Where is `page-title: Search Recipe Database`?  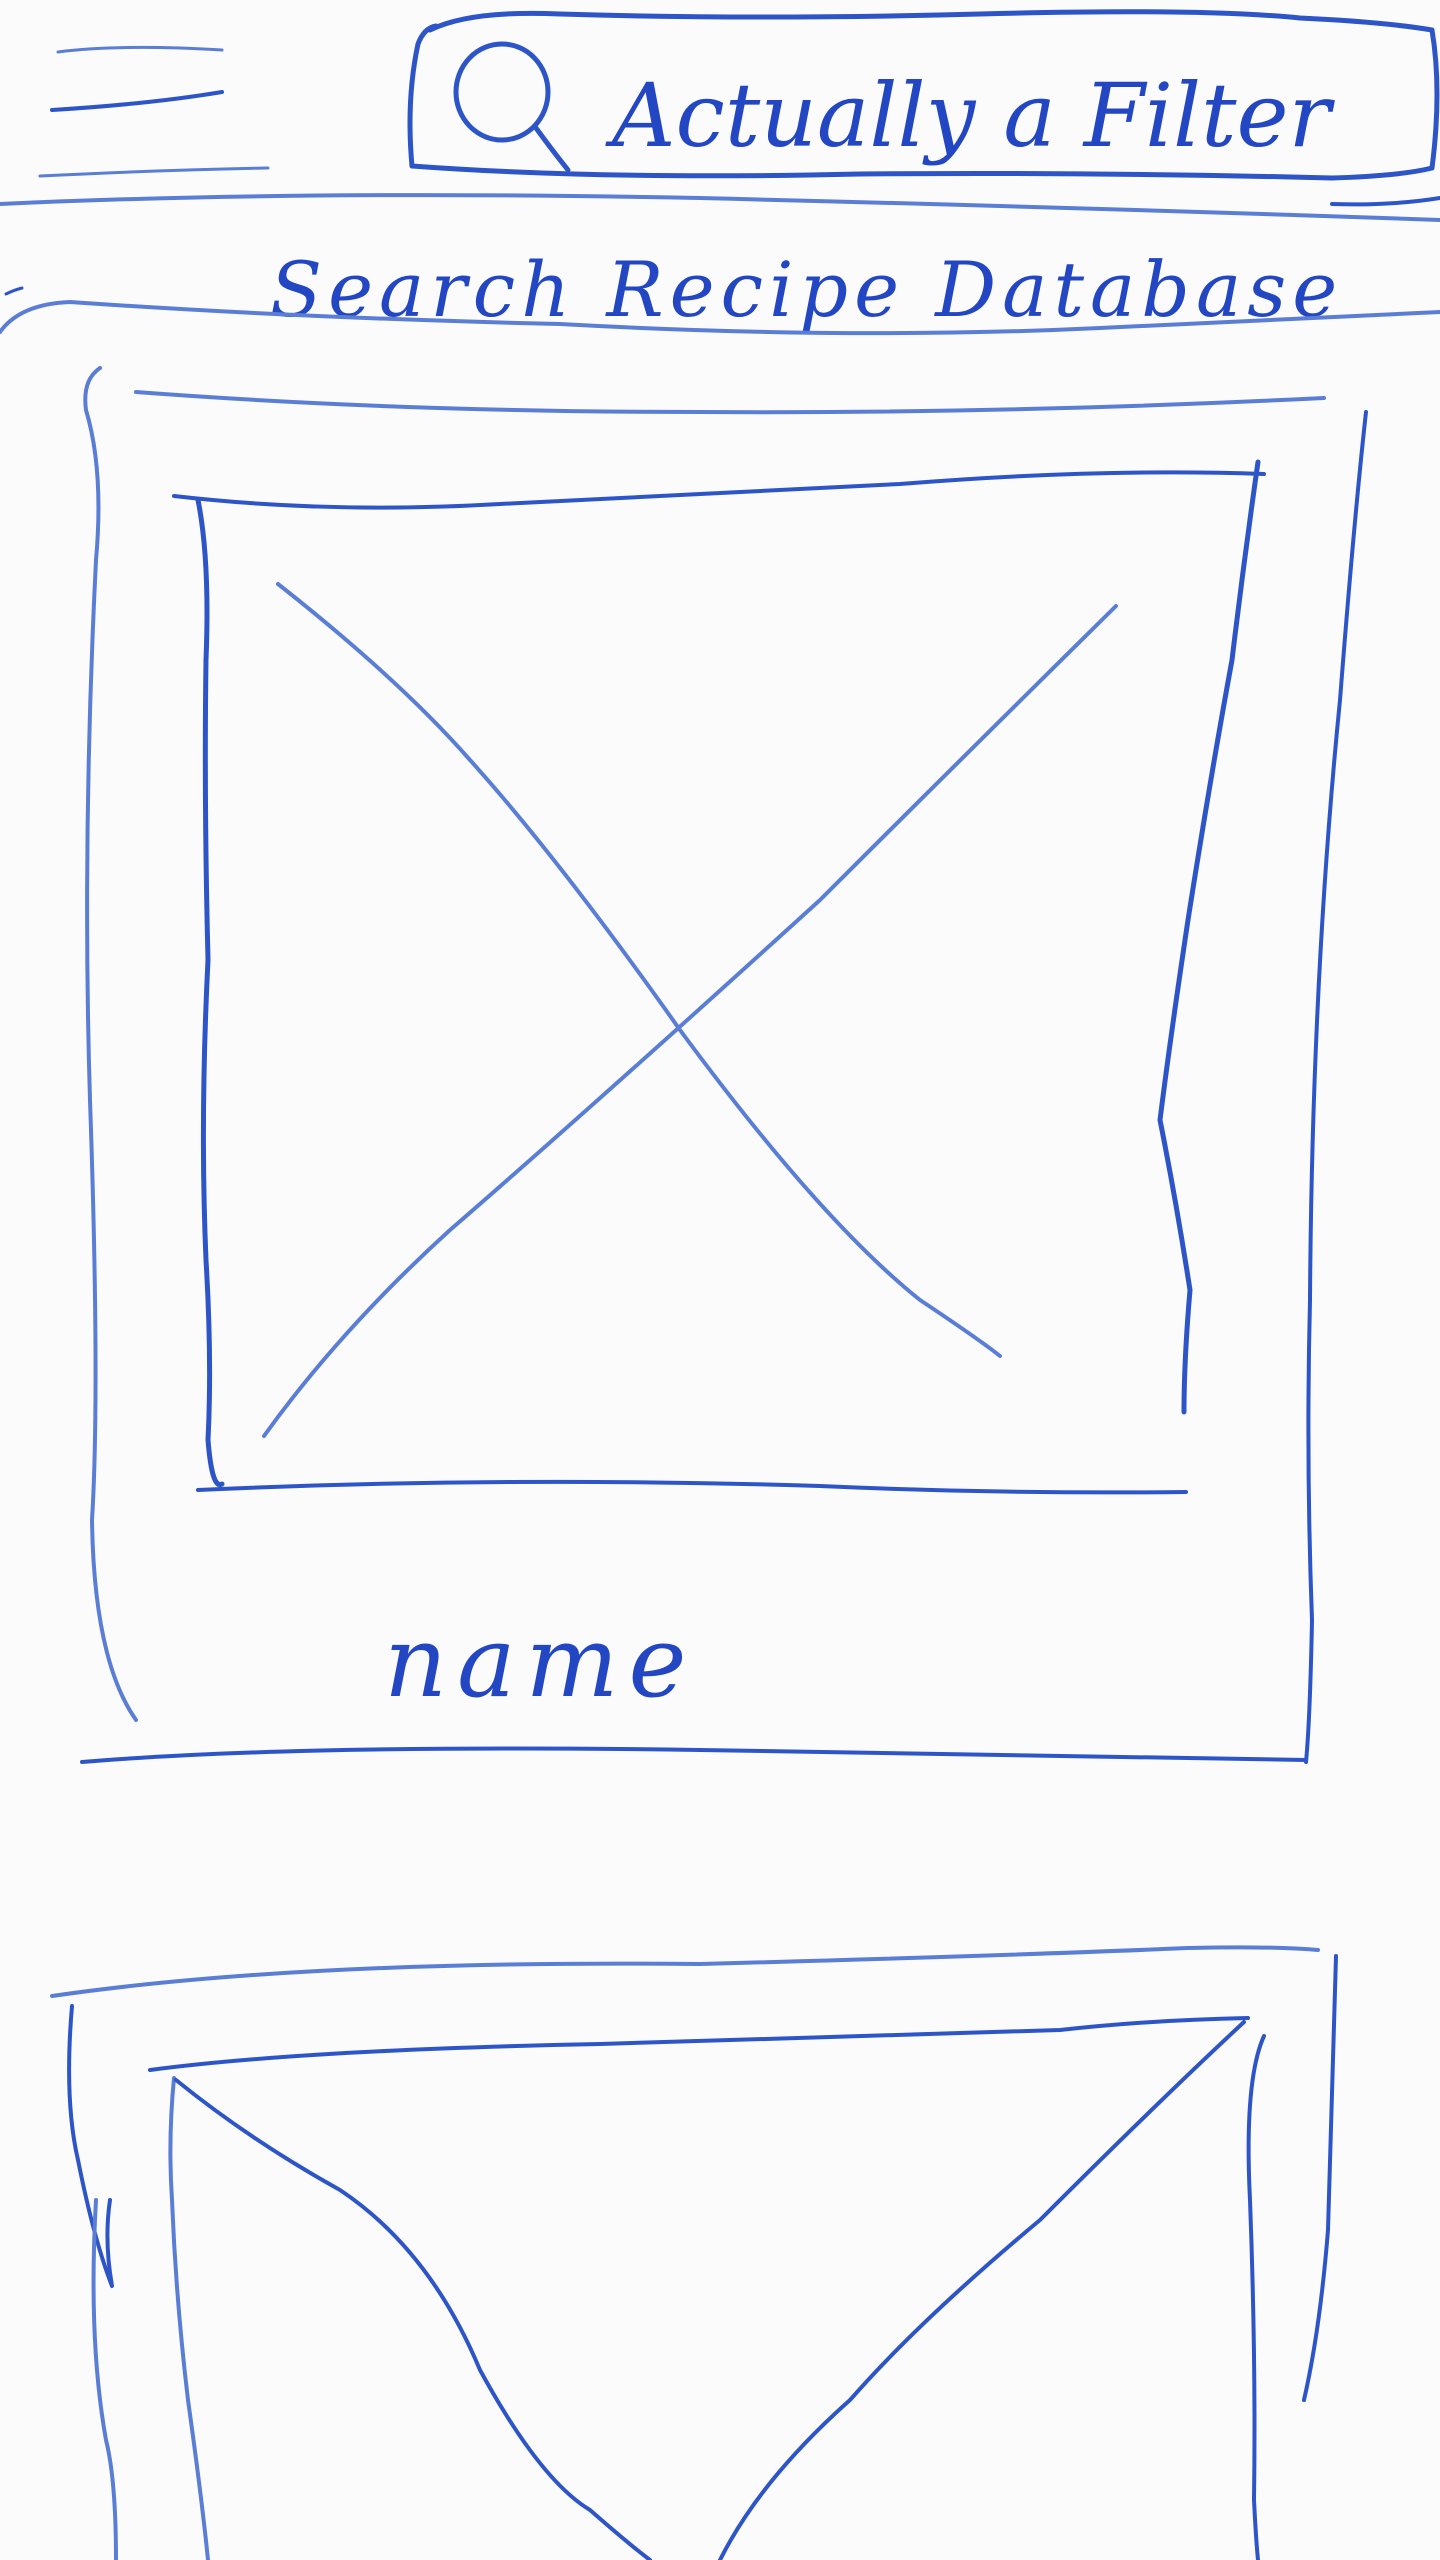
page-title: Search Recipe Database is located at coordinates (720, 290).